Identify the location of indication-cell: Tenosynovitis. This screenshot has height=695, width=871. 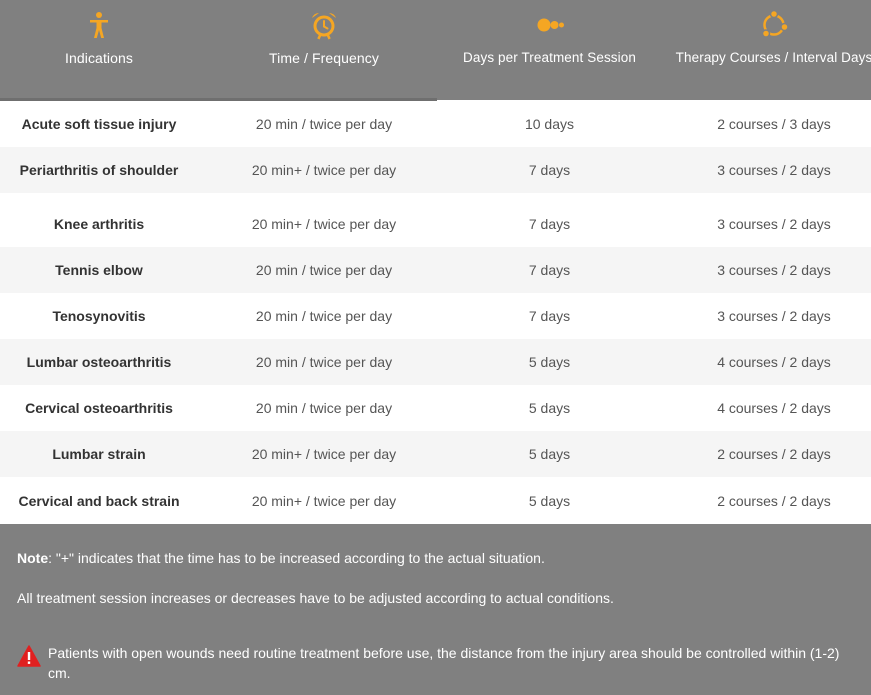
(99, 316).